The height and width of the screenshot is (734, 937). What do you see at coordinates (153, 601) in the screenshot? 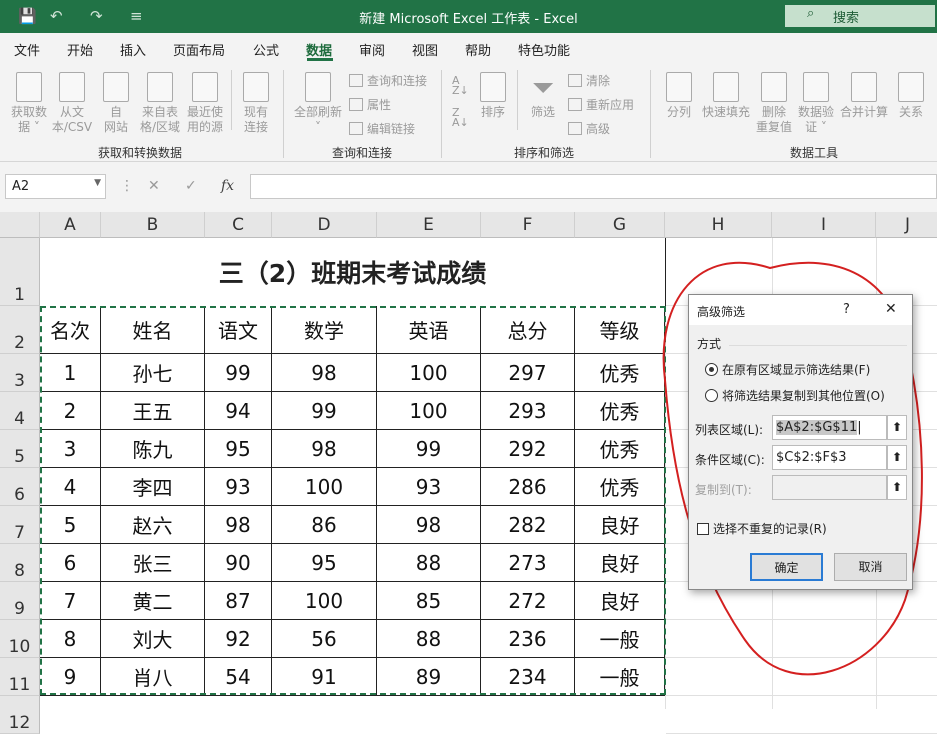
I see `table-cell: 黄二` at bounding box center [153, 601].